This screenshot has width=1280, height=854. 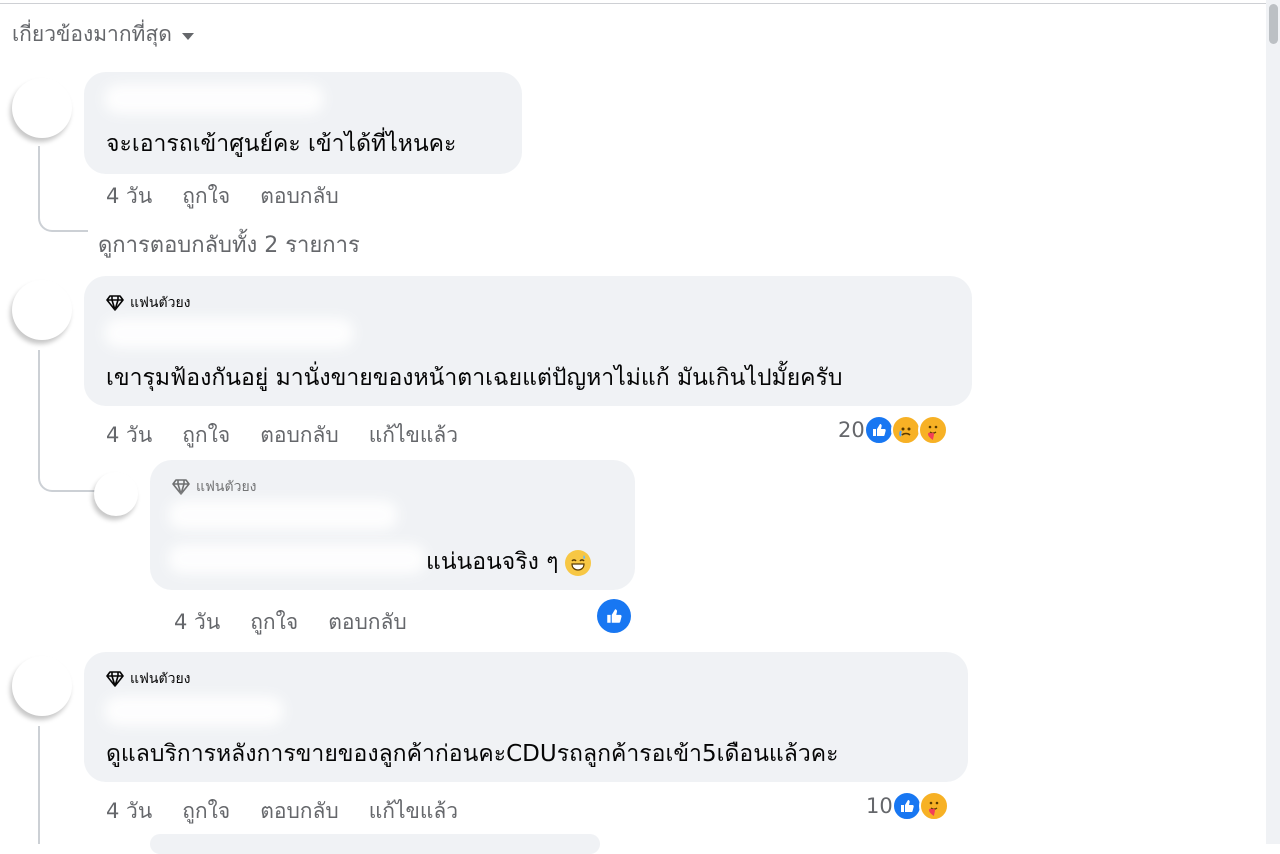 What do you see at coordinates (851, 430) in the screenshot?
I see `reaction-count: 20` at bounding box center [851, 430].